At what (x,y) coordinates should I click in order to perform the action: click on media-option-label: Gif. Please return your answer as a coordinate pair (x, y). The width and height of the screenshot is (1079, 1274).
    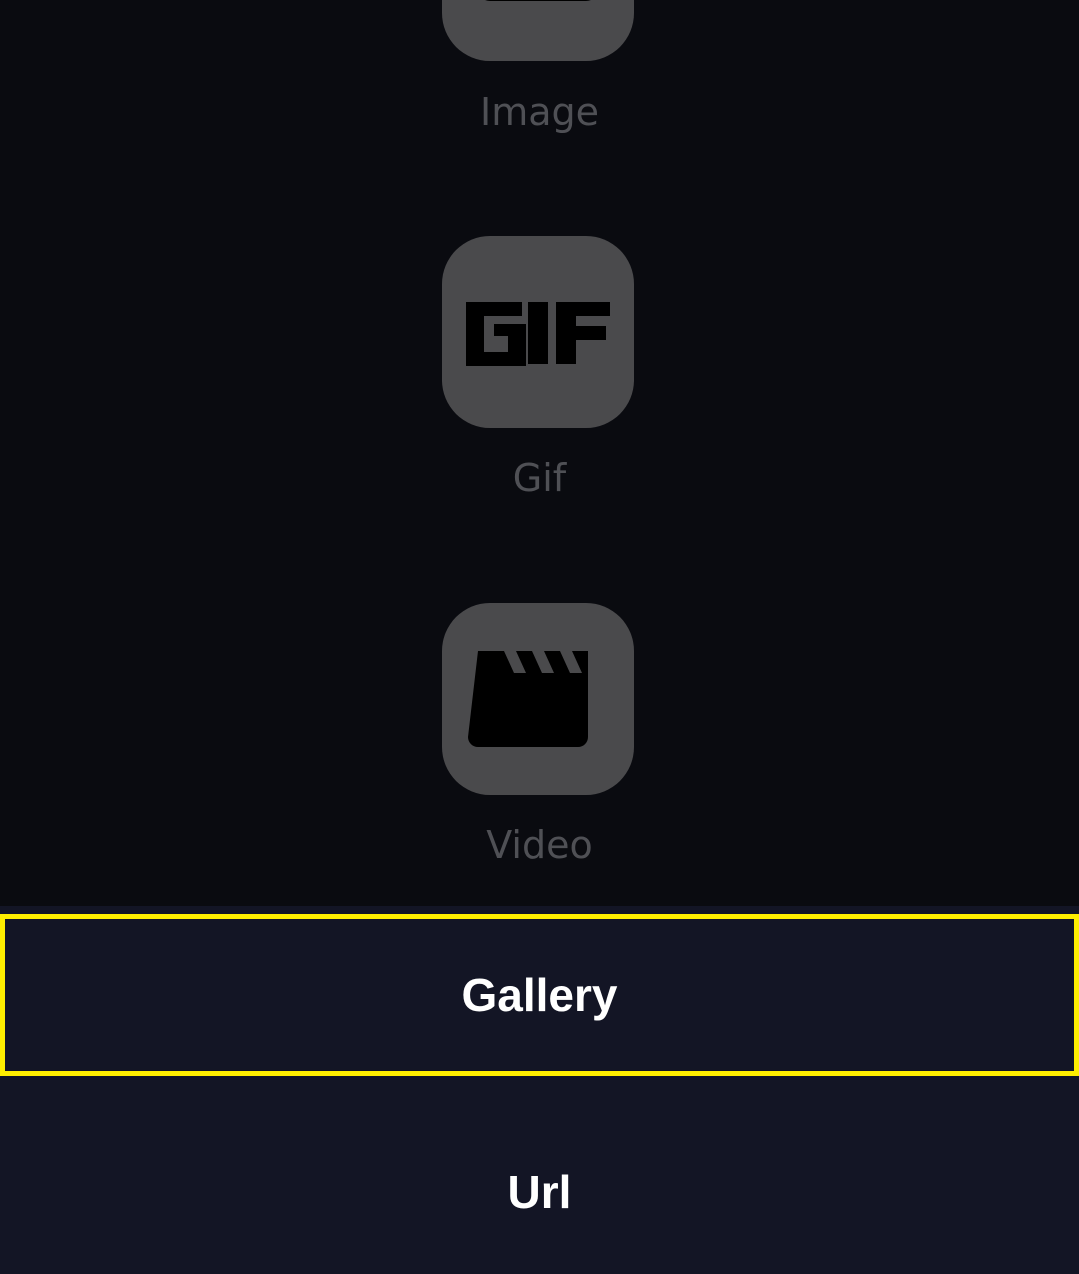
    Looking at the image, I should click on (539, 478).